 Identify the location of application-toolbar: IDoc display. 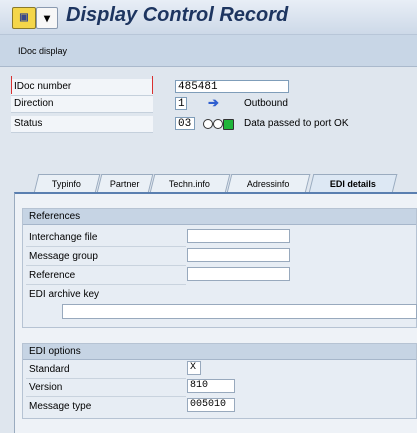
(208, 51).